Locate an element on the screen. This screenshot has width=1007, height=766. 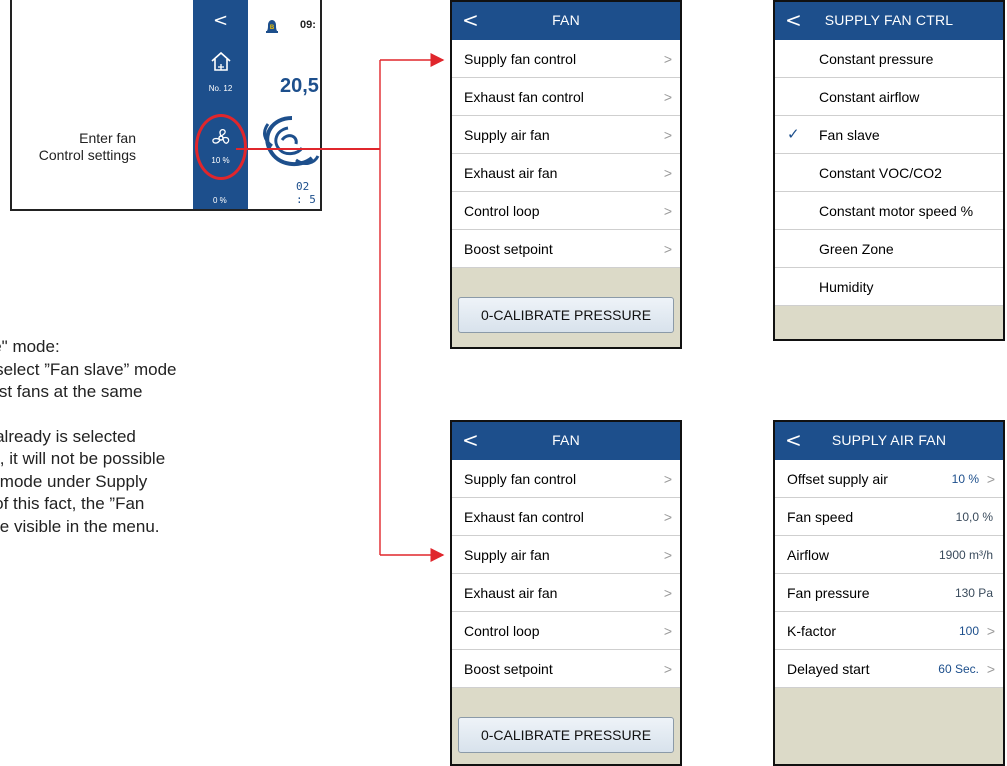
note-line: slave" mode: is located at coordinates (30, 346).